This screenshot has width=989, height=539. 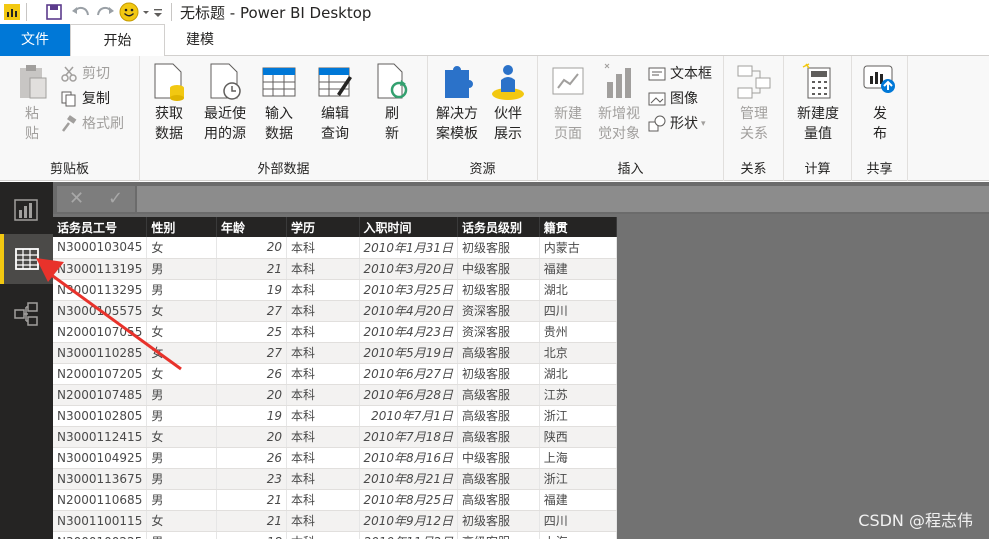 I want to click on text-box-button: 文本框, so click(x=680, y=74).